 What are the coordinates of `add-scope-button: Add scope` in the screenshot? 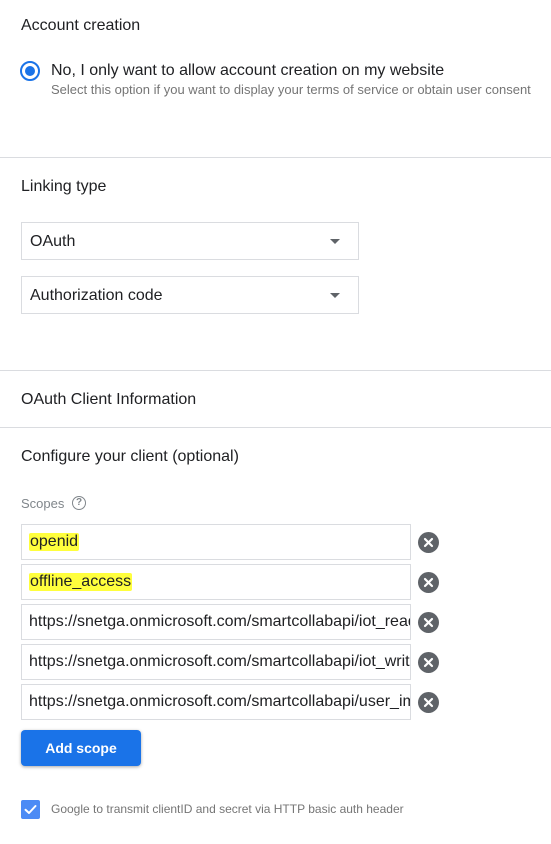 It's located at (81, 748).